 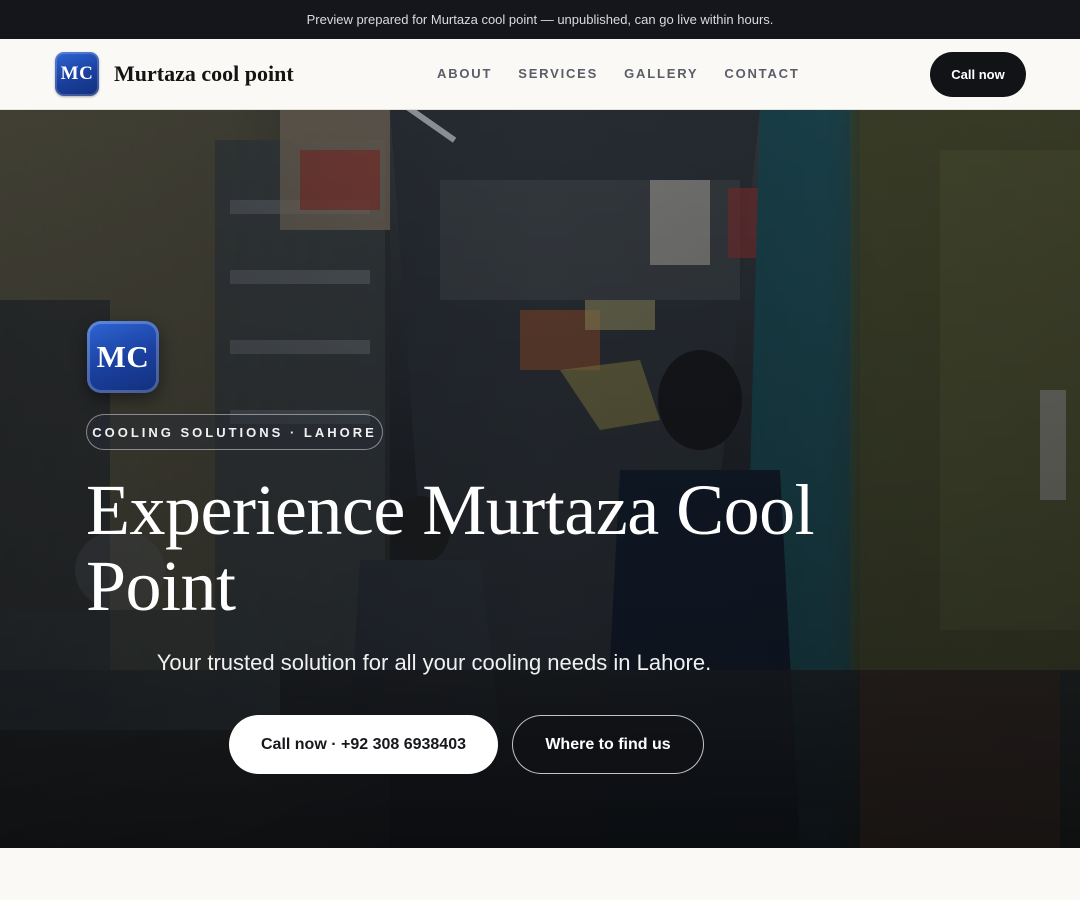 I want to click on find-us-button: Where to find us, so click(x=608, y=744).